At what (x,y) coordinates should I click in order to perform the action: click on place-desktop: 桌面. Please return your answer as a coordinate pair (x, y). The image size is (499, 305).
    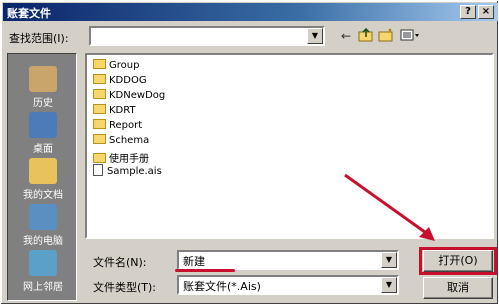
    Looking at the image, I should click on (43, 133).